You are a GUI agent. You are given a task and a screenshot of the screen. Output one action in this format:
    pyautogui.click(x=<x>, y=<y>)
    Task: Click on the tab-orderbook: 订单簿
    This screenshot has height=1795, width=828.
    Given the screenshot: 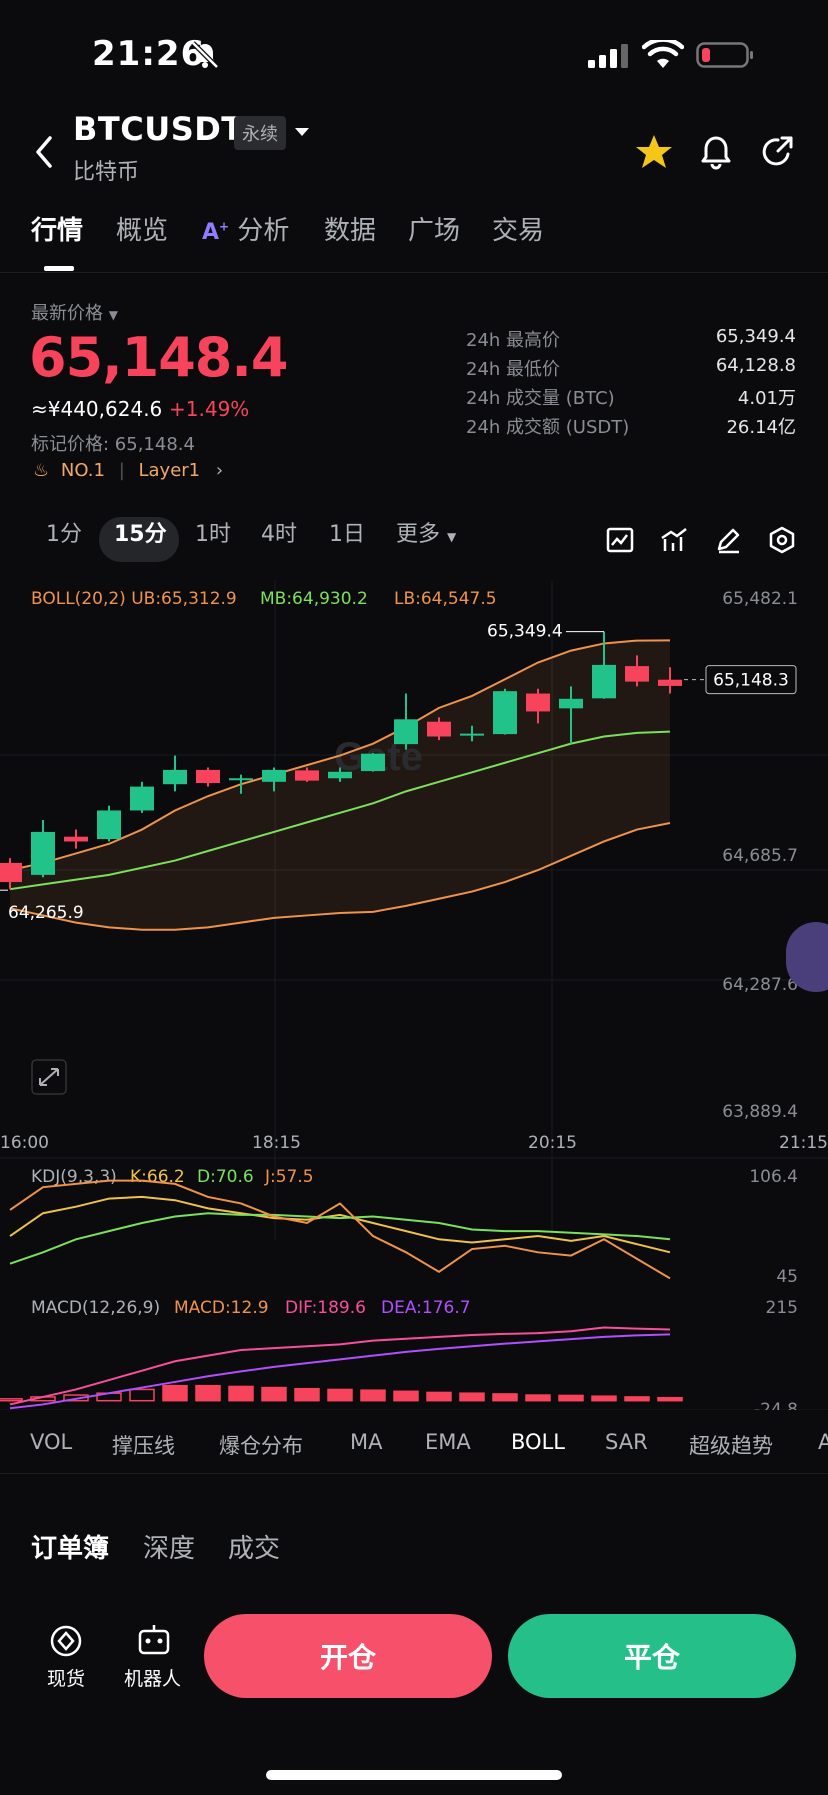 What is the action you would take?
    pyautogui.click(x=70, y=1546)
    